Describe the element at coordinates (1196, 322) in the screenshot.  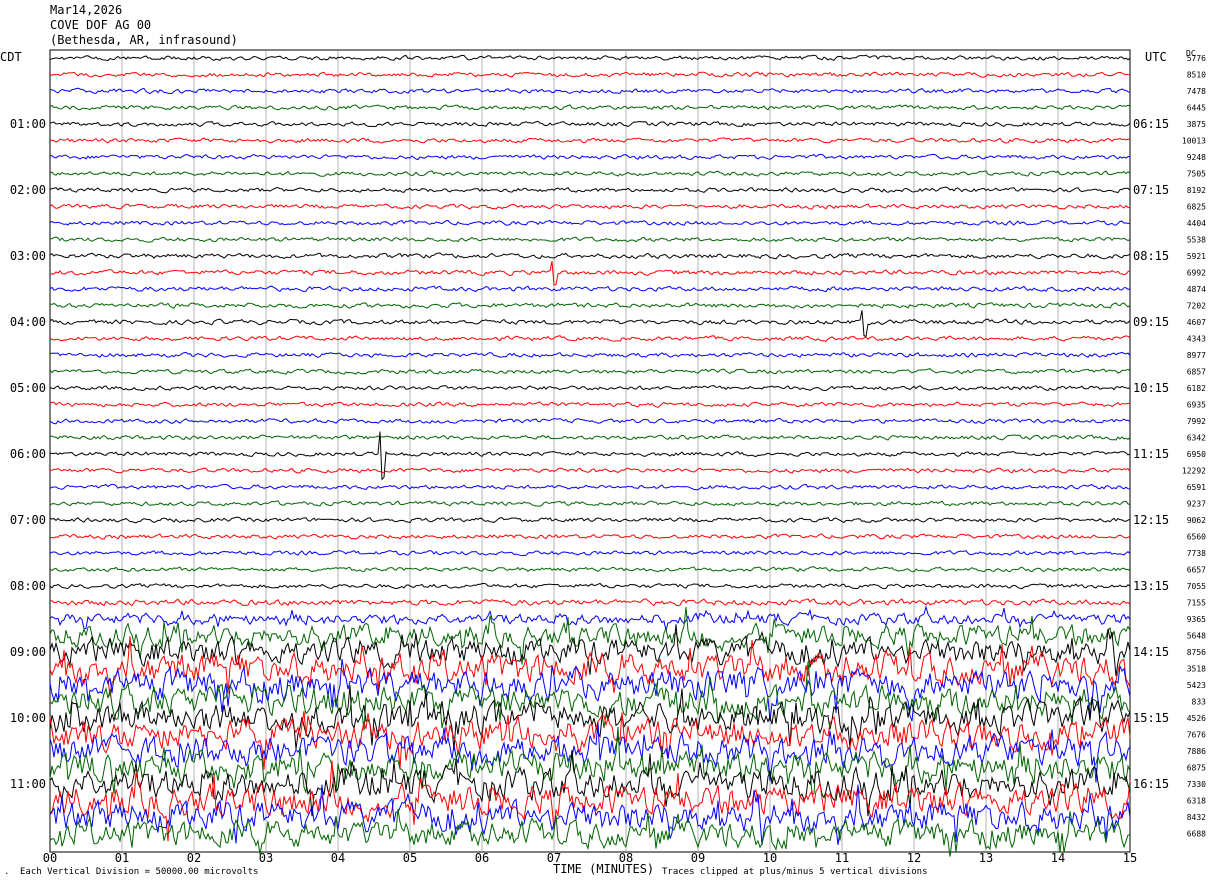
I see `dc-offset-label: 4607` at that location.